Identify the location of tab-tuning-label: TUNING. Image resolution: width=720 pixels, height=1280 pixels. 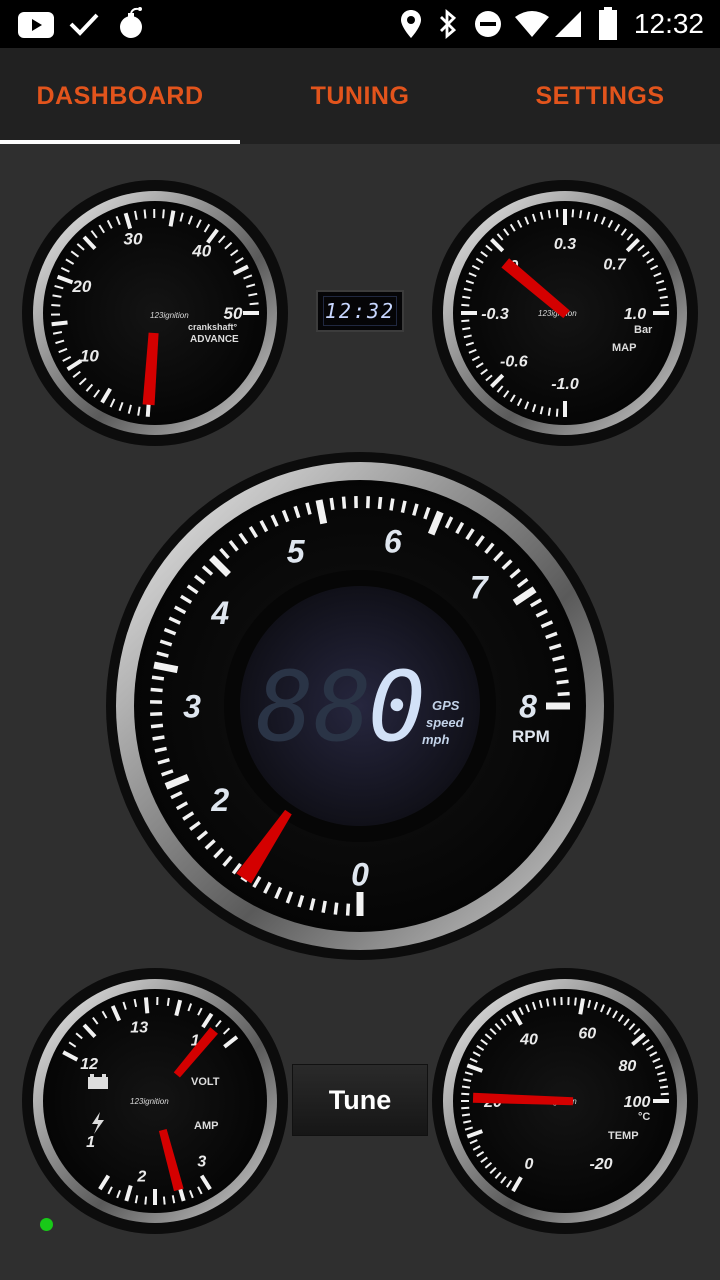
(360, 95).